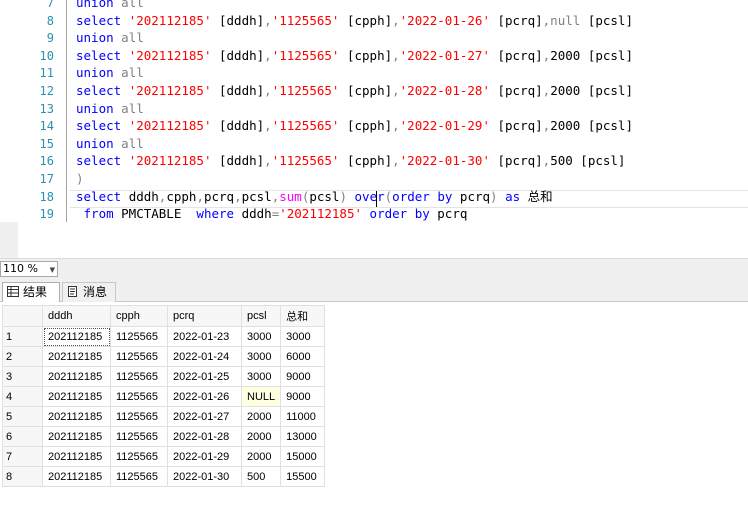  I want to click on grid-cell: 2022-01-26, so click(204, 396).